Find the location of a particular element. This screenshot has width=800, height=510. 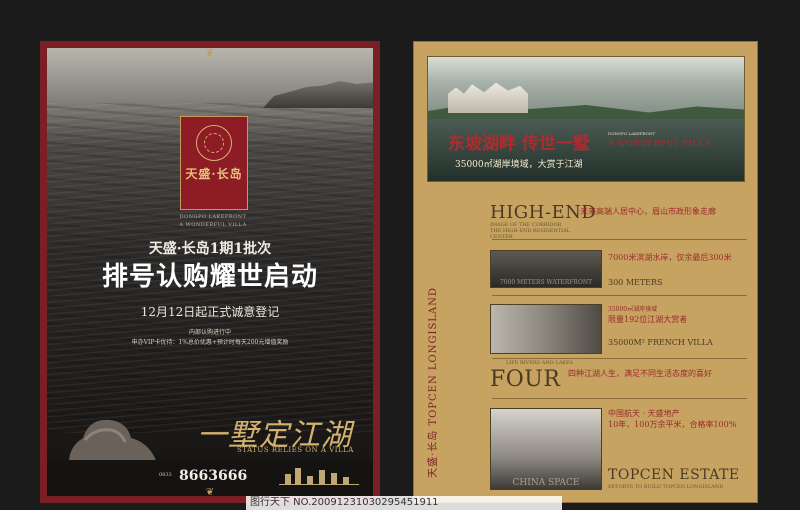

under-logo-line1: DONGPO LAKEFRONT is located at coordinates (213, 217).